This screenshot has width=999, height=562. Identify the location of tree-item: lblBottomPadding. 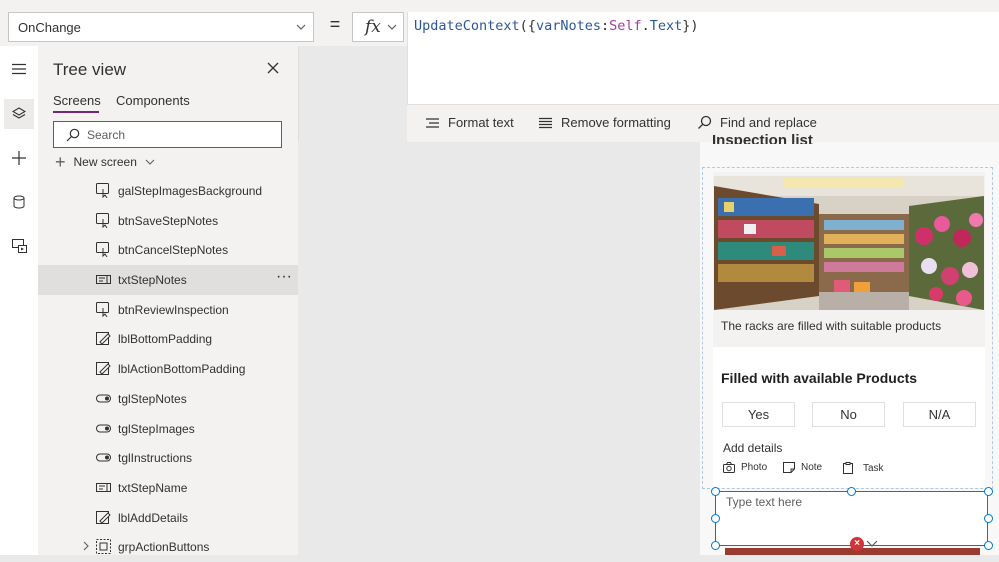
(168, 339).